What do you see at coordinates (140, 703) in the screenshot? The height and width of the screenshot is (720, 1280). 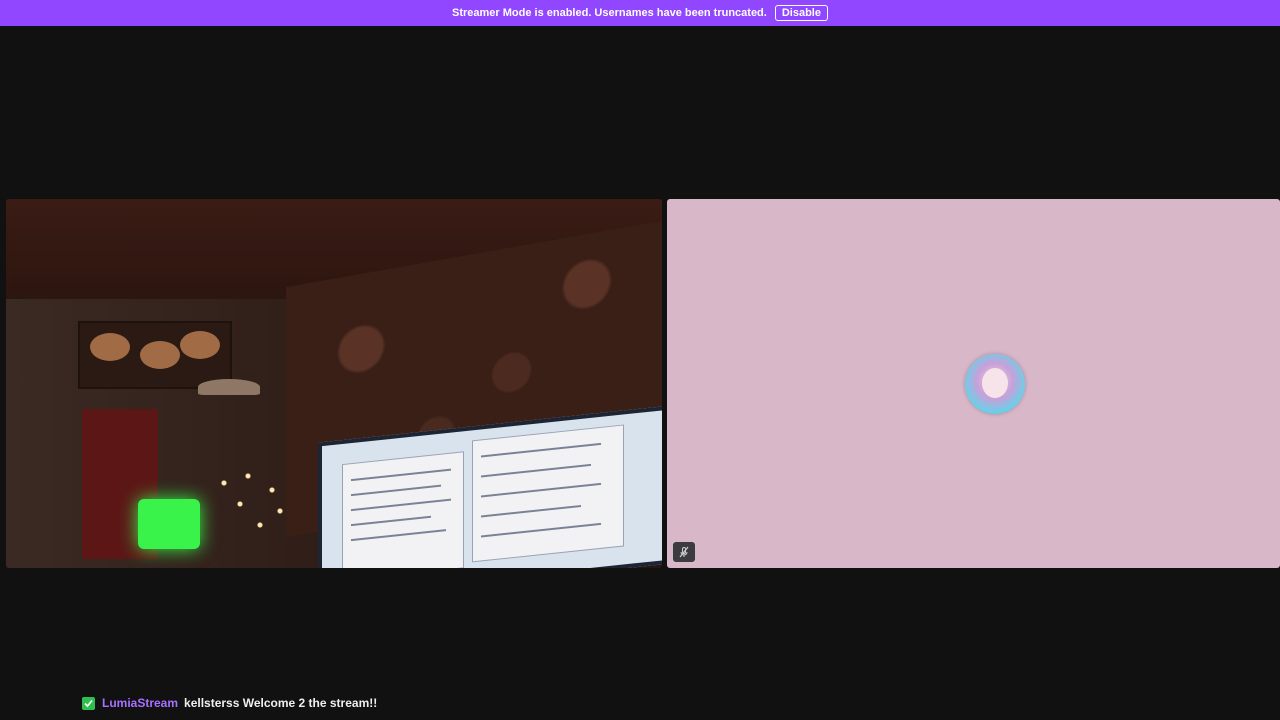 I see `chat-username: LumiaStream` at bounding box center [140, 703].